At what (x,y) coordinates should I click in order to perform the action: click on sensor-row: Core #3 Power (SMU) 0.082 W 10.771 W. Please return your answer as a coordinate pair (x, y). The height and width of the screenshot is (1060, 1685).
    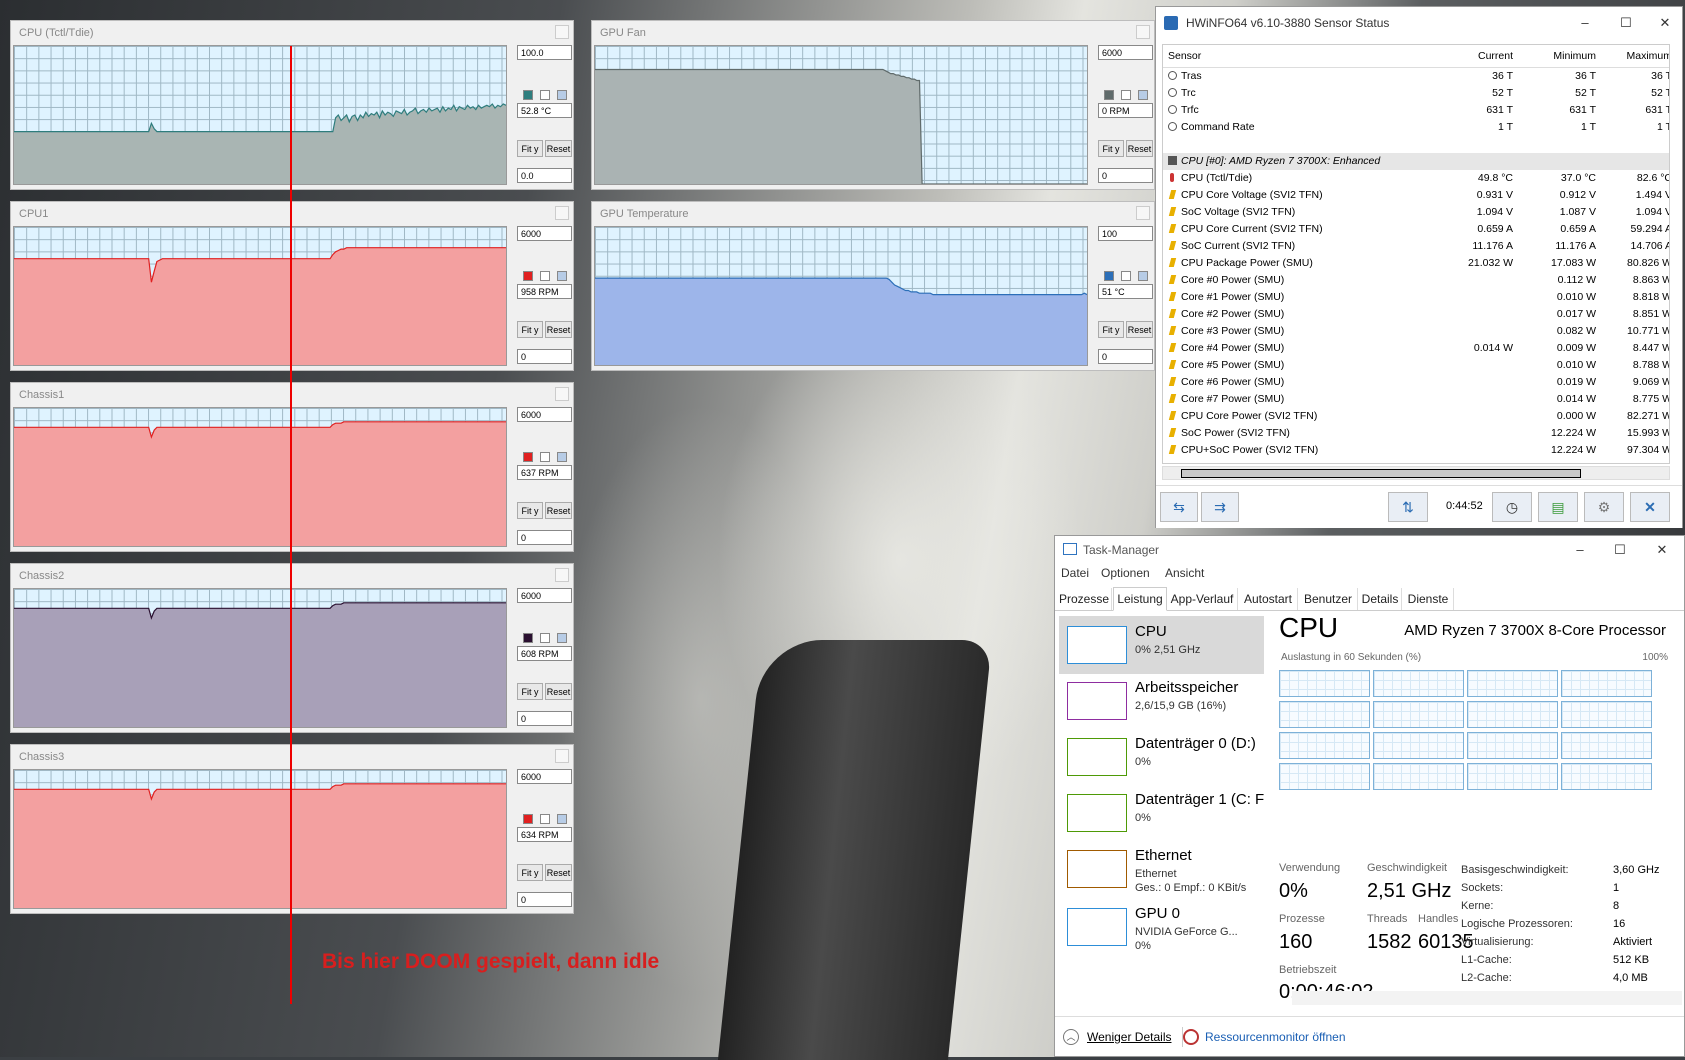
    Looking at the image, I should click on (1416, 331).